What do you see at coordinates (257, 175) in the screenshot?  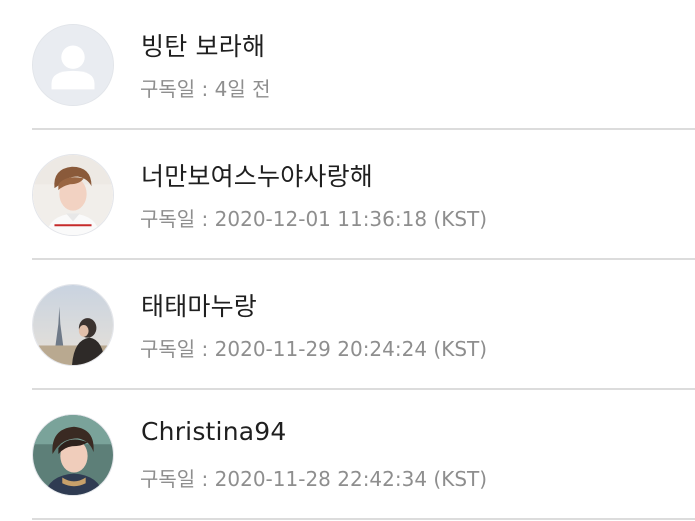 I see `subscriber-name: 너만보여스누야사랑해` at bounding box center [257, 175].